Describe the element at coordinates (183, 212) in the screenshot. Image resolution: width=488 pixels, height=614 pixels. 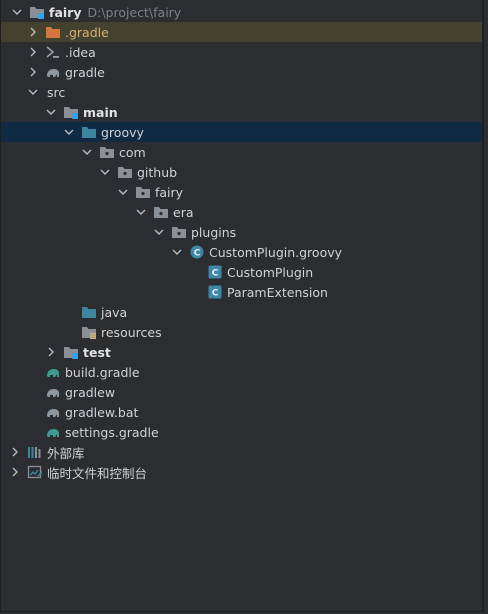
I see `tree-item-label: era` at that location.